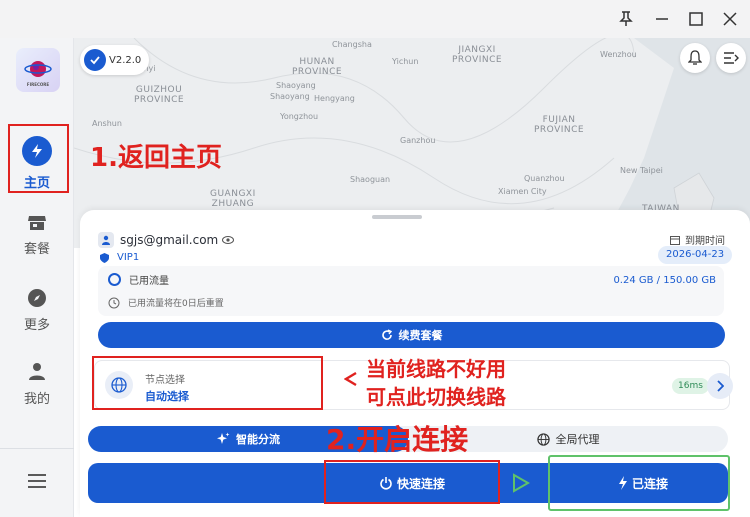 The height and width of the screenshot is (517, 750). I want to click on refresh-icon, so click(386, 334).